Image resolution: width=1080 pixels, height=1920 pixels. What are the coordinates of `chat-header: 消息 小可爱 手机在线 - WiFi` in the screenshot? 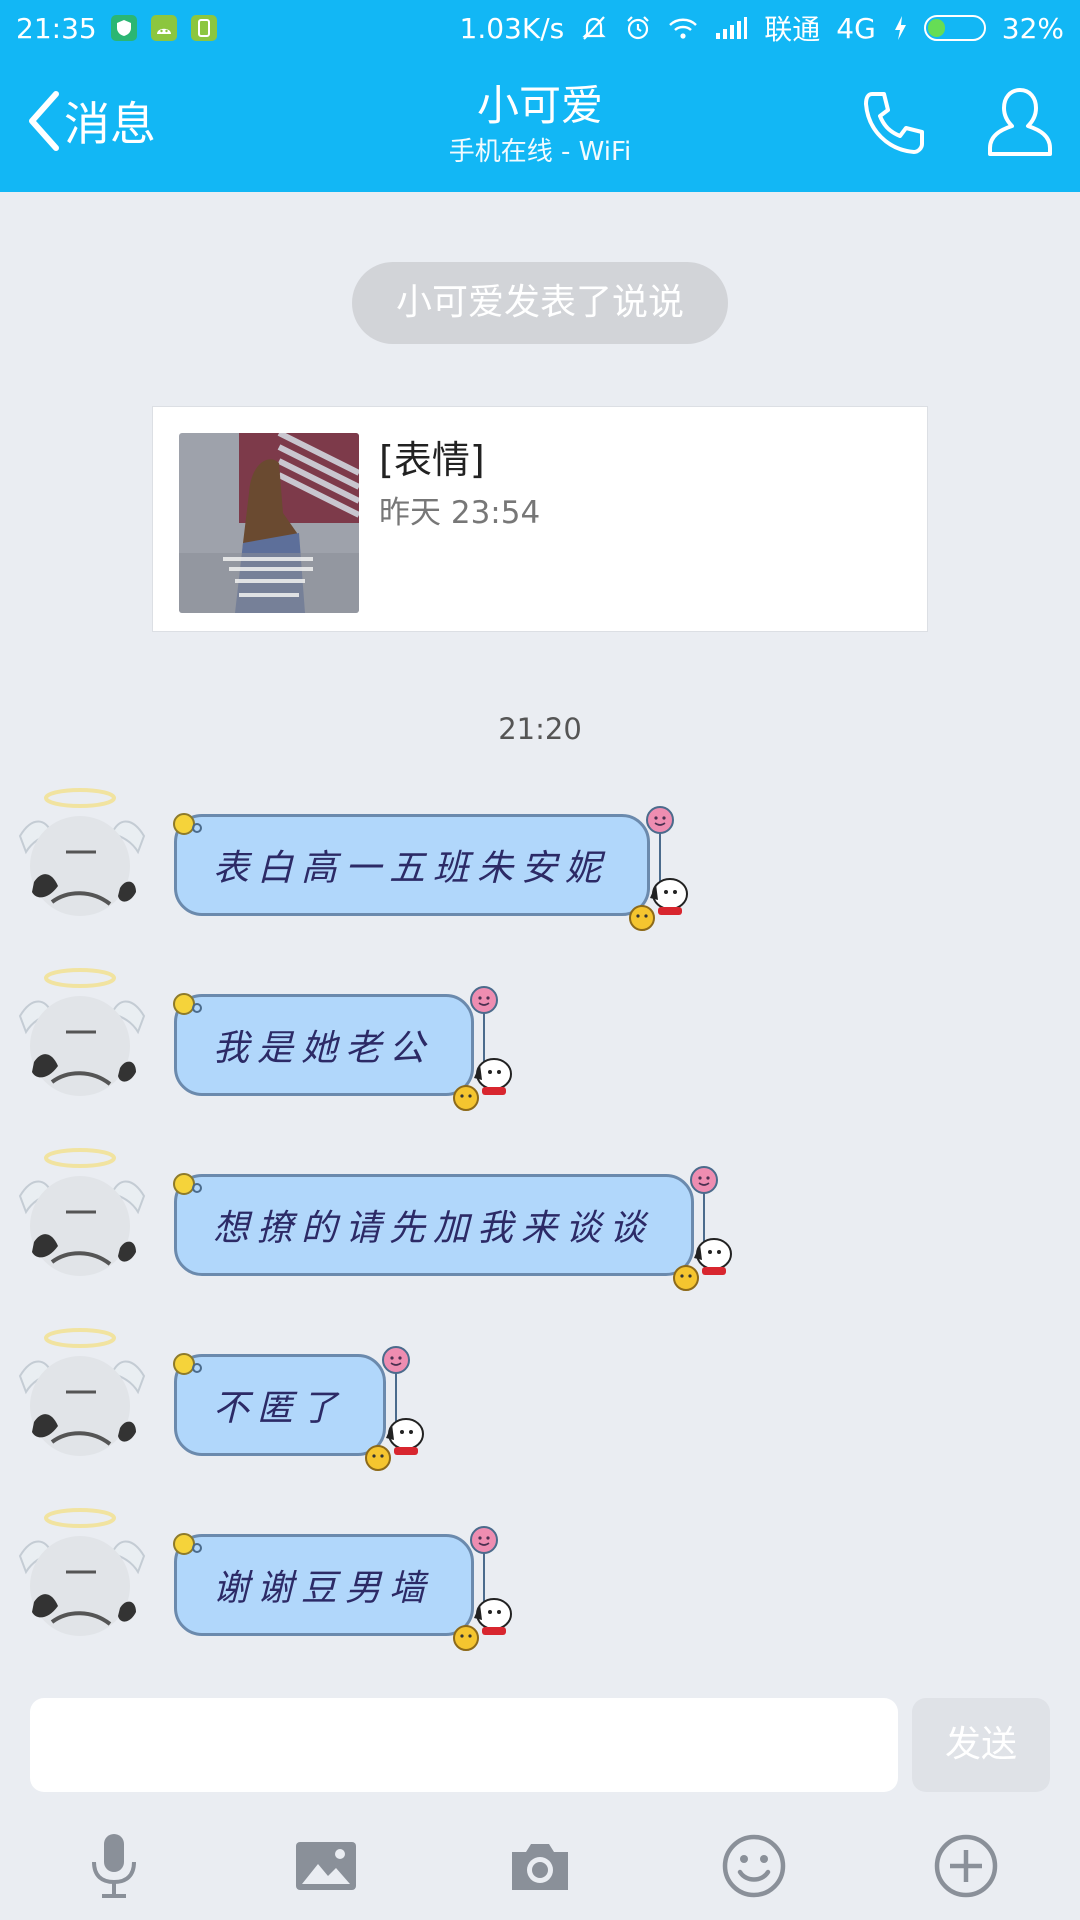 It's located at (540, 124).